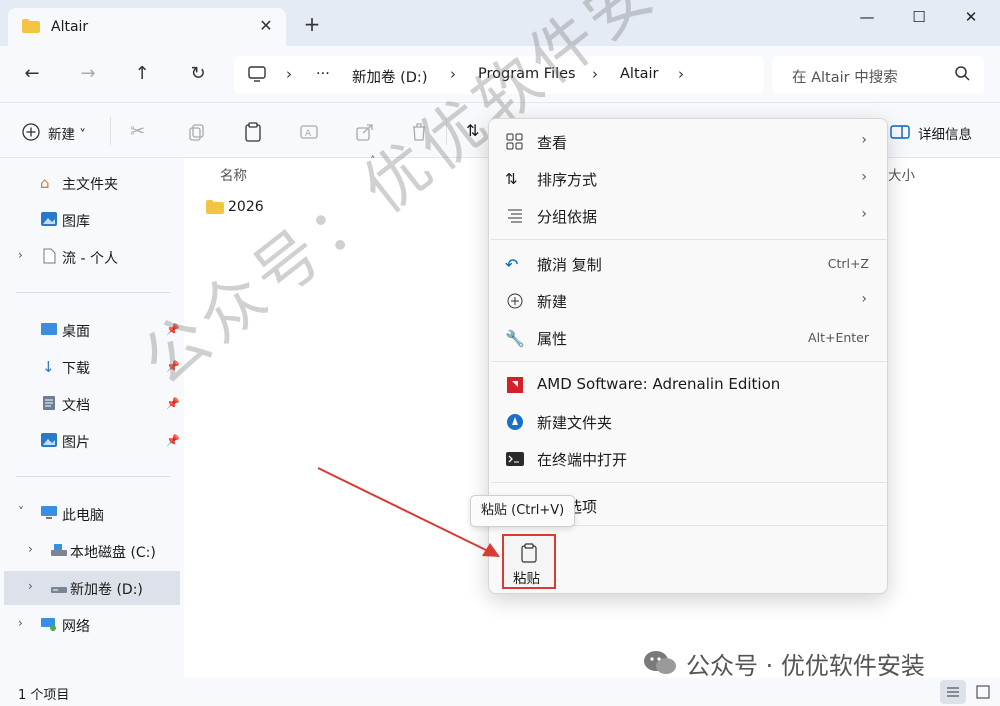 The height and width of the screenshot is (706, 1000). I want to click on sidebar-item-label: 流 - 个人, so click(90, 259).